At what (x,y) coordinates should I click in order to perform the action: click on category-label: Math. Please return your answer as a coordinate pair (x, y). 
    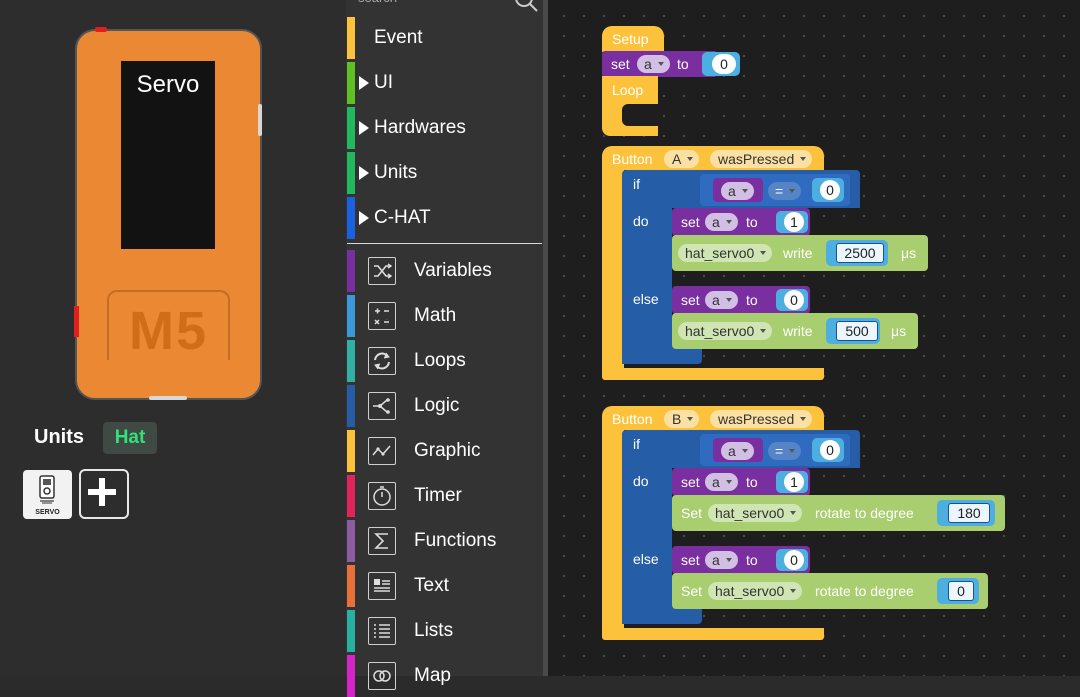
    Looking at the image, I should click on (435, 315).